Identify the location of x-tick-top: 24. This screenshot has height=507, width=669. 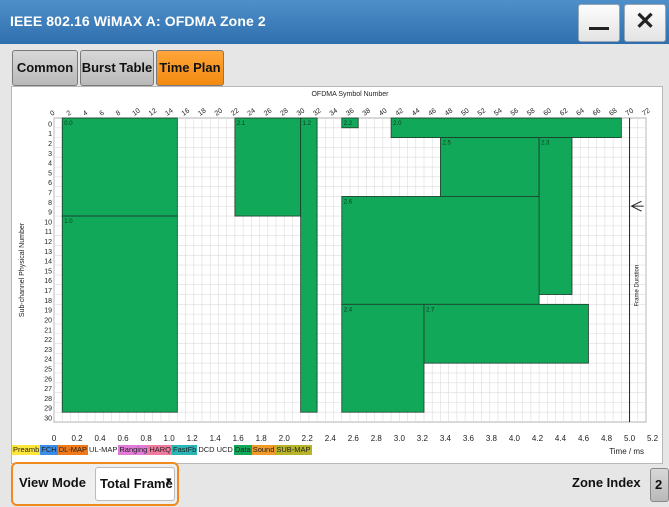
(251, 112).